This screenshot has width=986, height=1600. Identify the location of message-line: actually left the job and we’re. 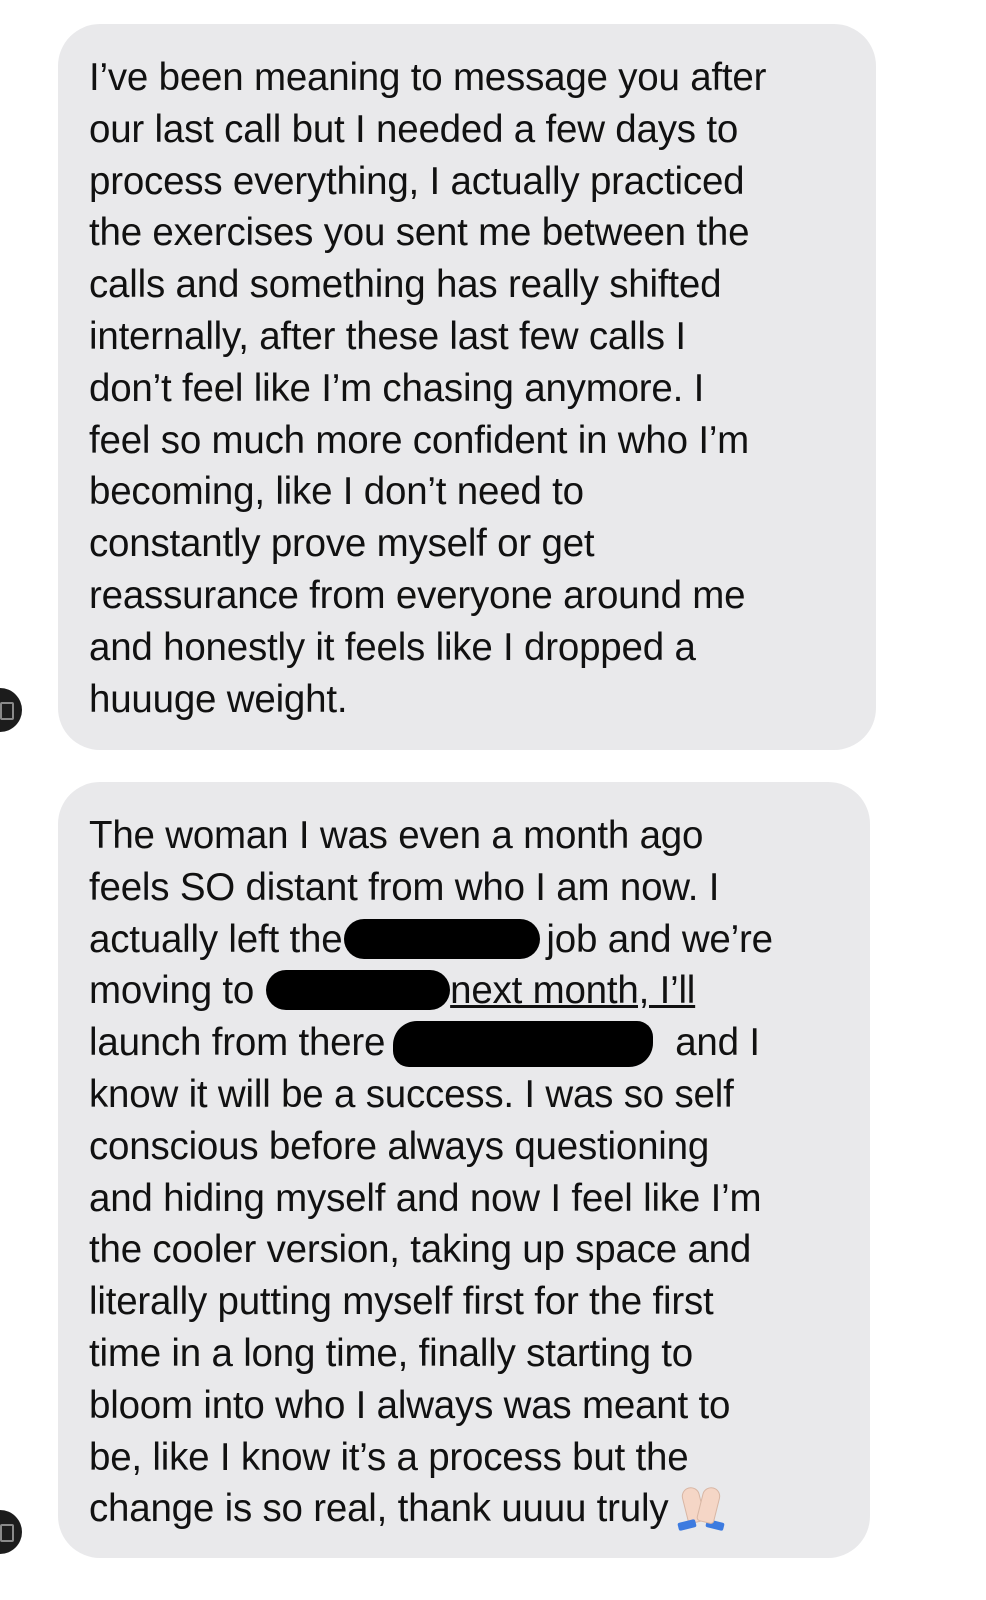
(467, 940).